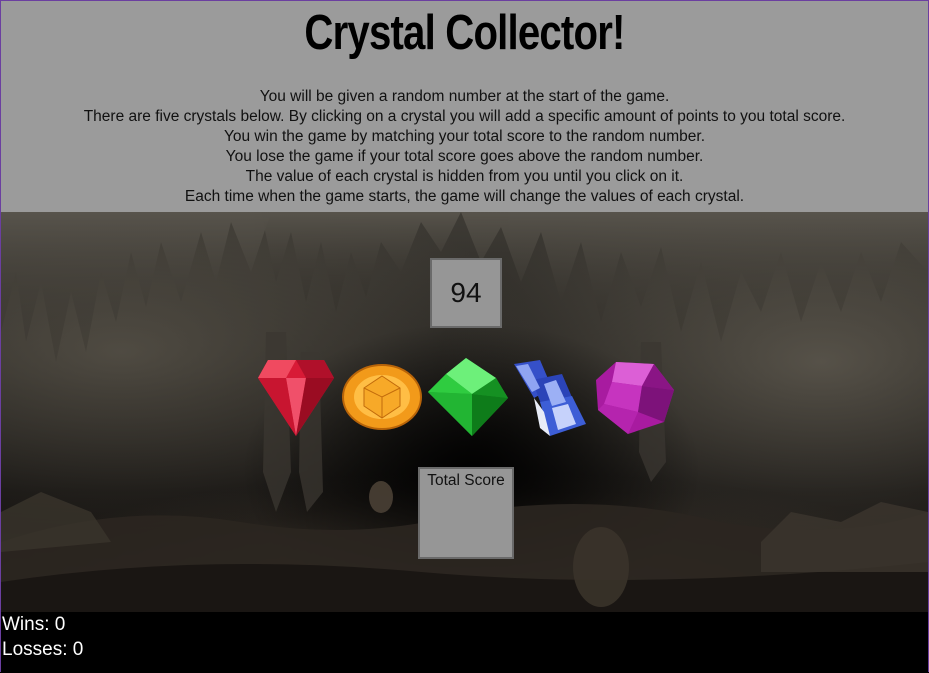 The height and width of the screenshot is (673, 929). Describe the element at coordinates (468, 397) in the screenshot. I see `green-crystal-icon` at that location.